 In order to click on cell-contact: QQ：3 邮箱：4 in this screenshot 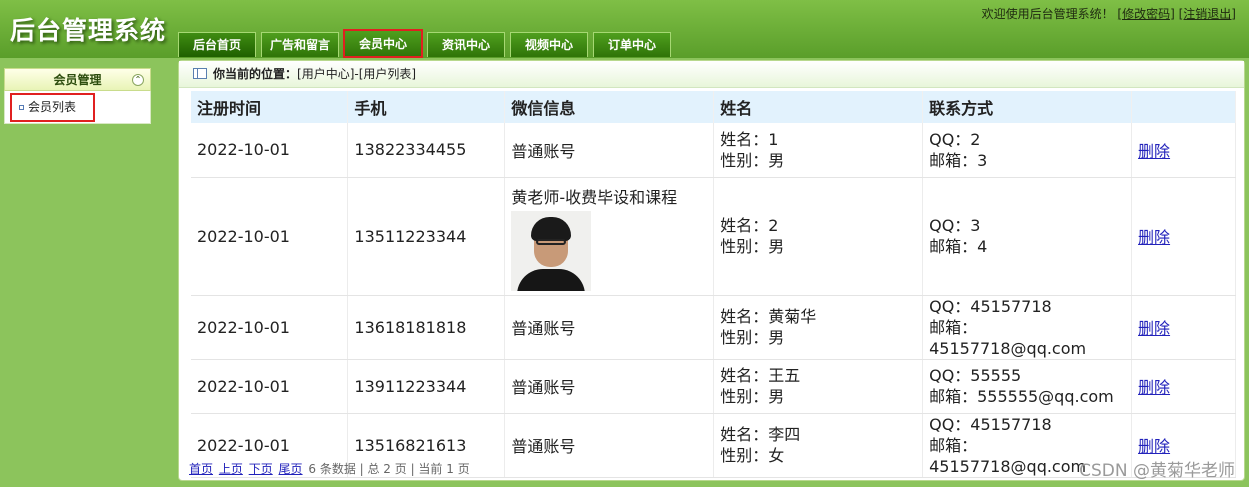, I will do `click(1027, 236)`.